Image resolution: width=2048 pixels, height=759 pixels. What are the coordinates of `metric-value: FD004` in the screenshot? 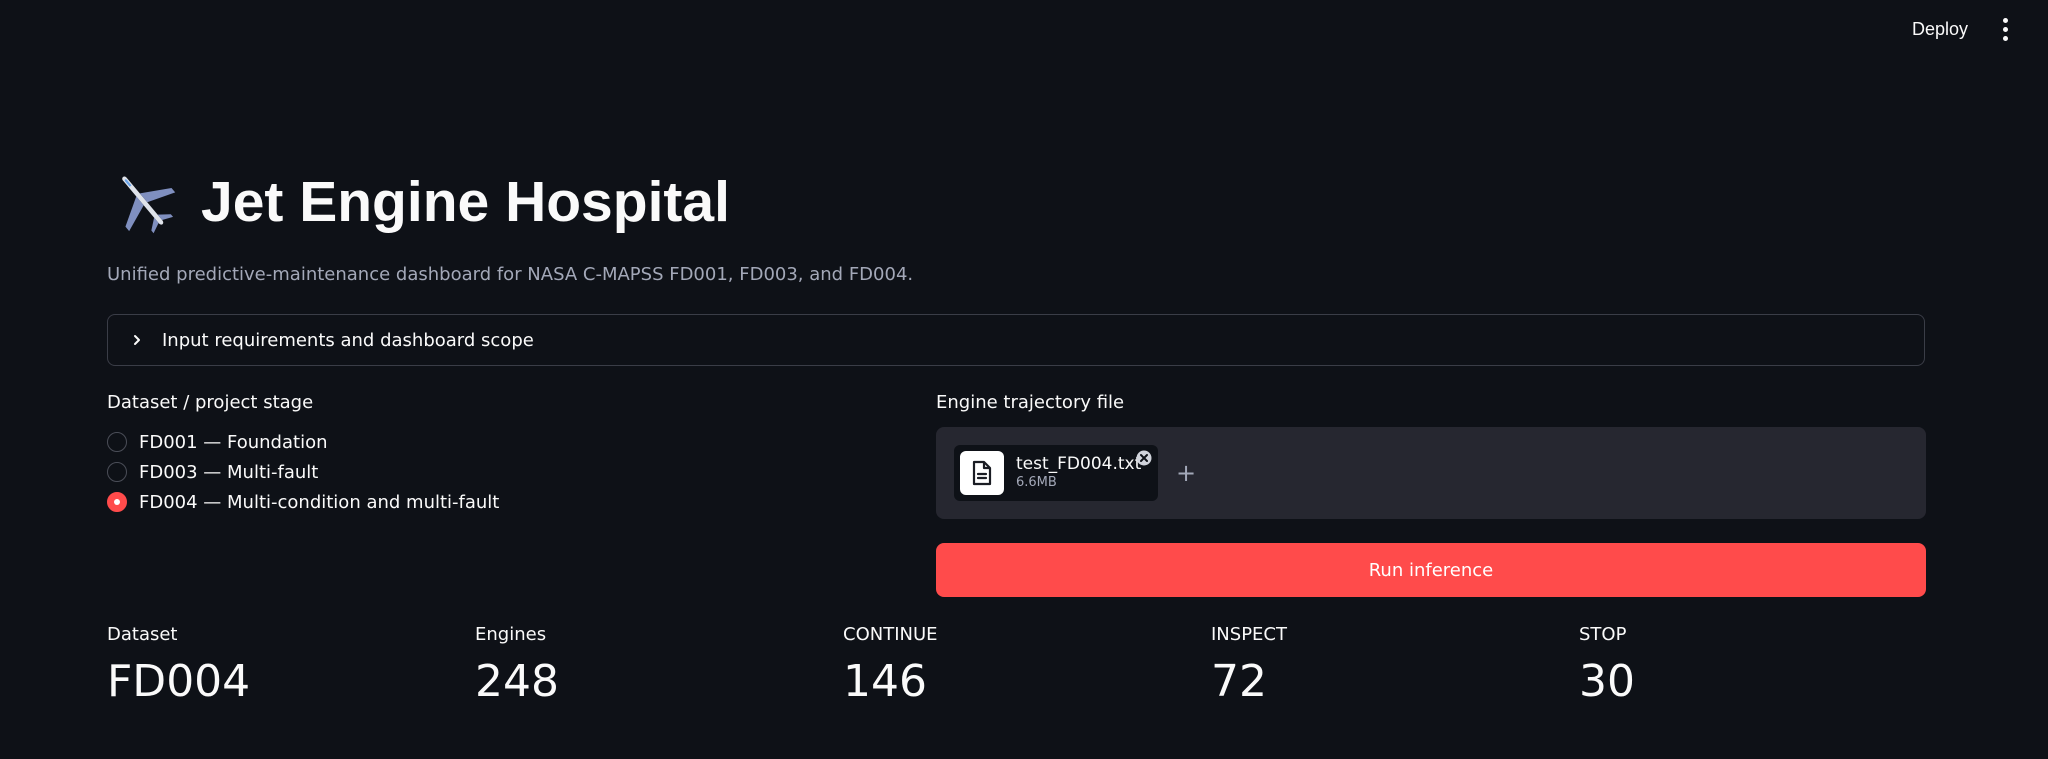 It's located at (179, 681).